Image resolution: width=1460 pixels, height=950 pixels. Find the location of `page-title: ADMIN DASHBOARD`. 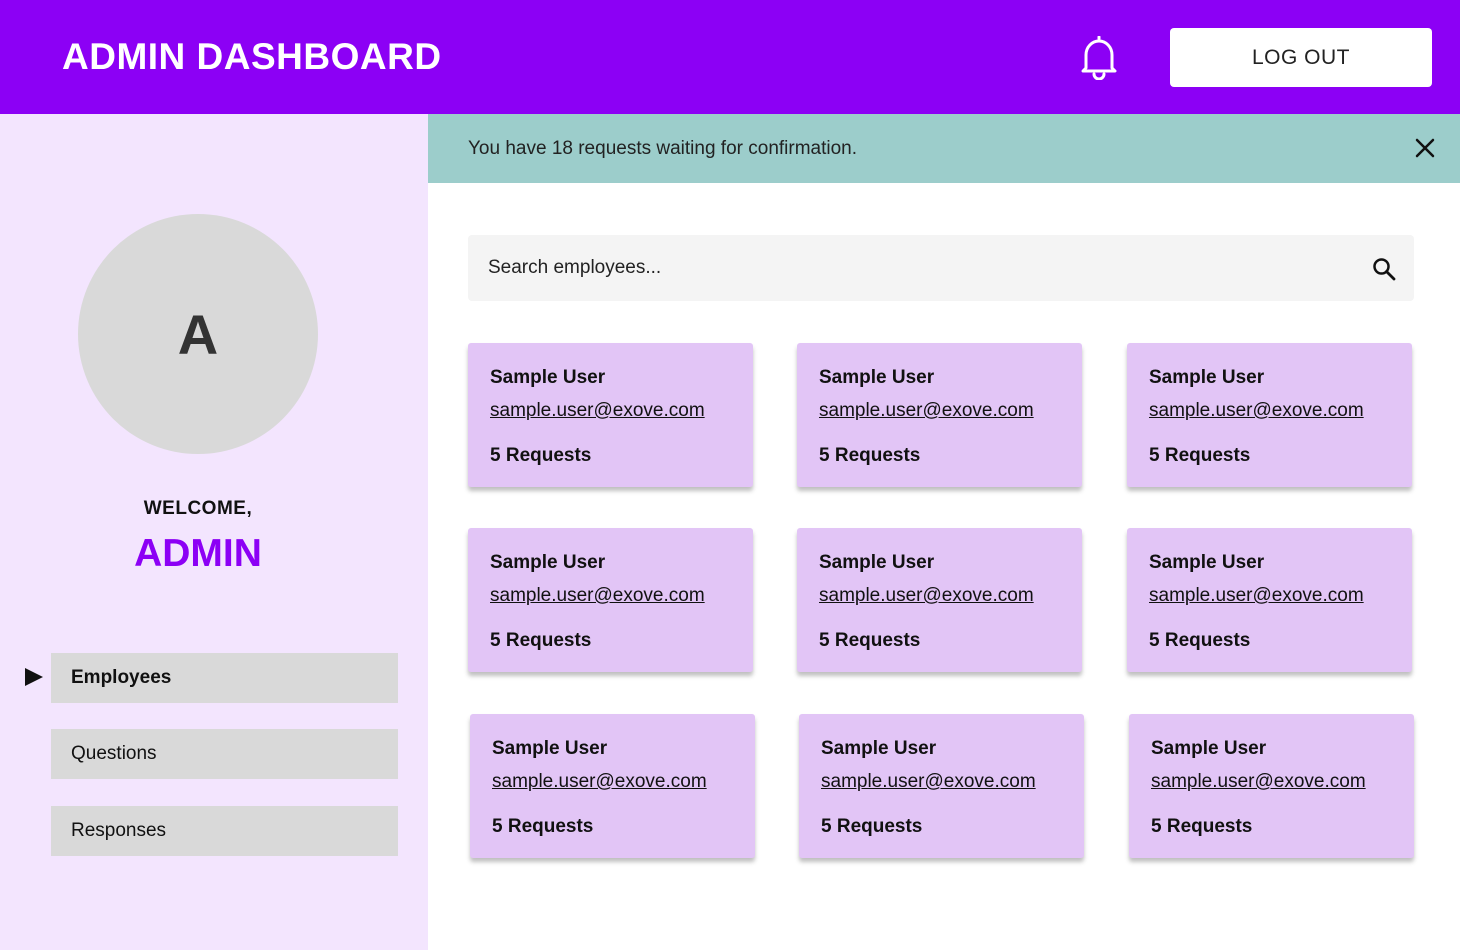

page-title: ADMIN DASHBOARD is located at coordinates (252, 56).